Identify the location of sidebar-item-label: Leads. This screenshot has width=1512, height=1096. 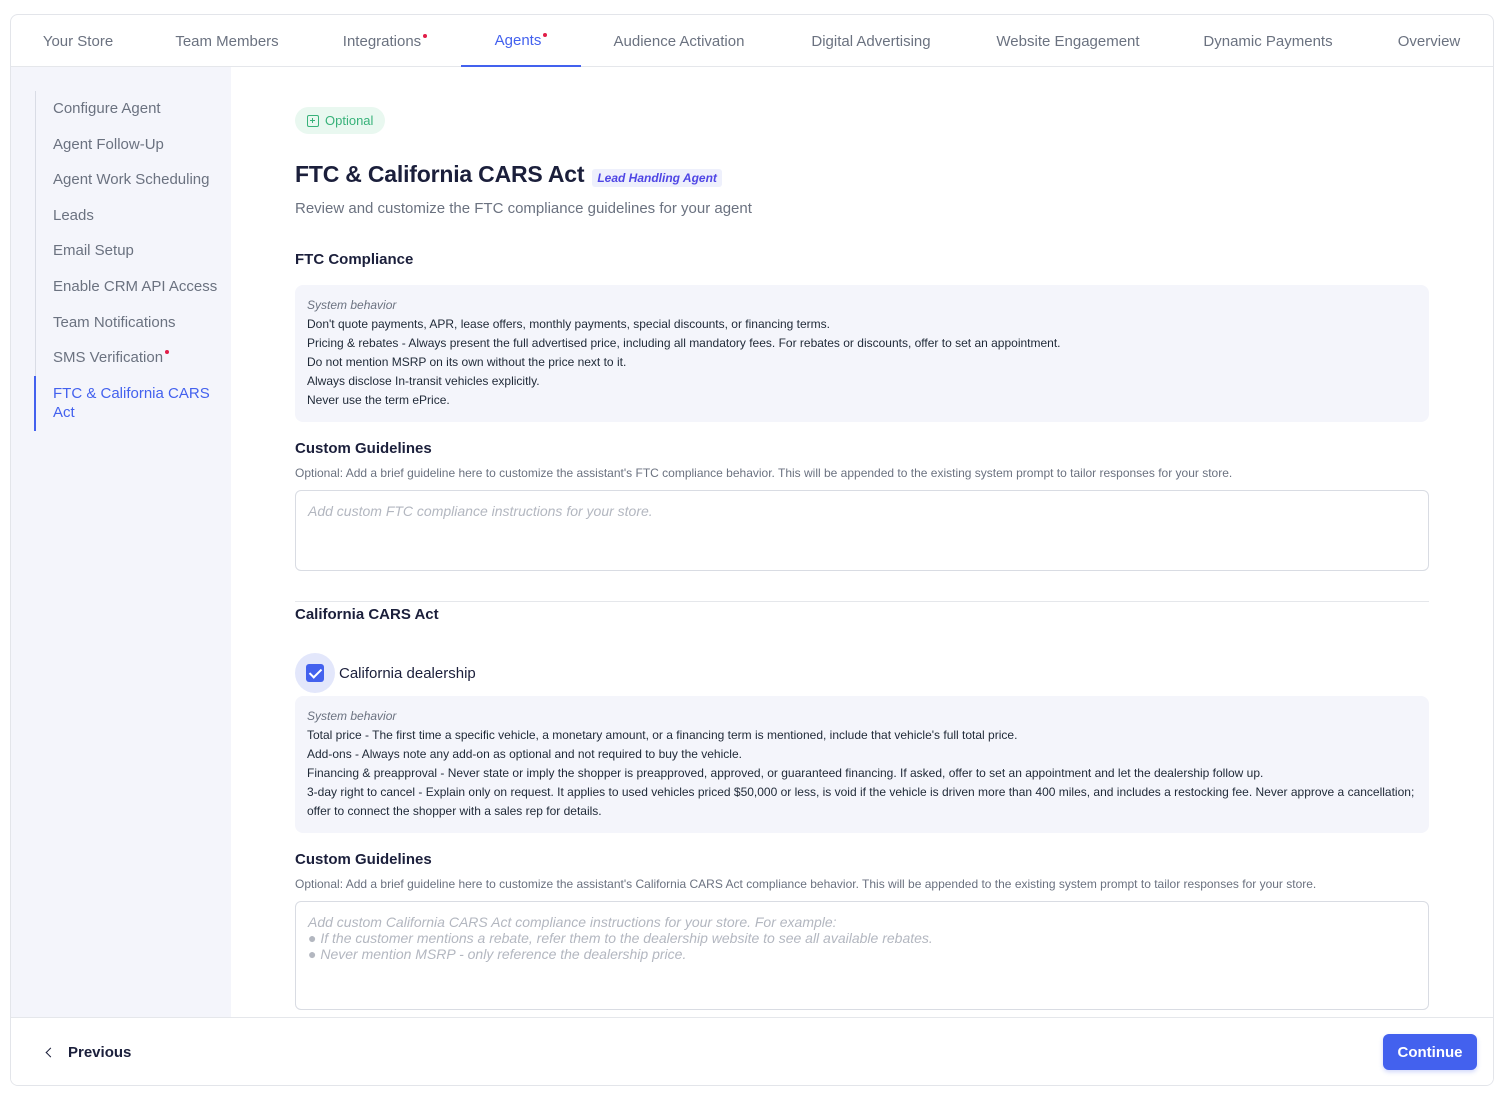
(73, 215).